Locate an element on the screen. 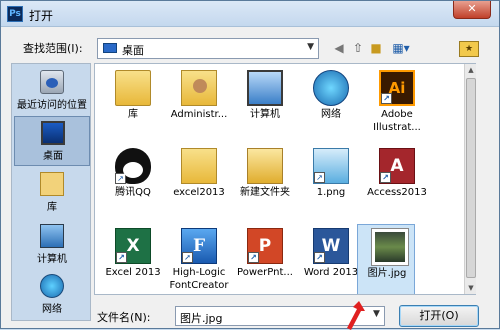 Image resolution: width=500 pixels, height=330 pixels. file-label: 库 is located at coordinates (133, 114).